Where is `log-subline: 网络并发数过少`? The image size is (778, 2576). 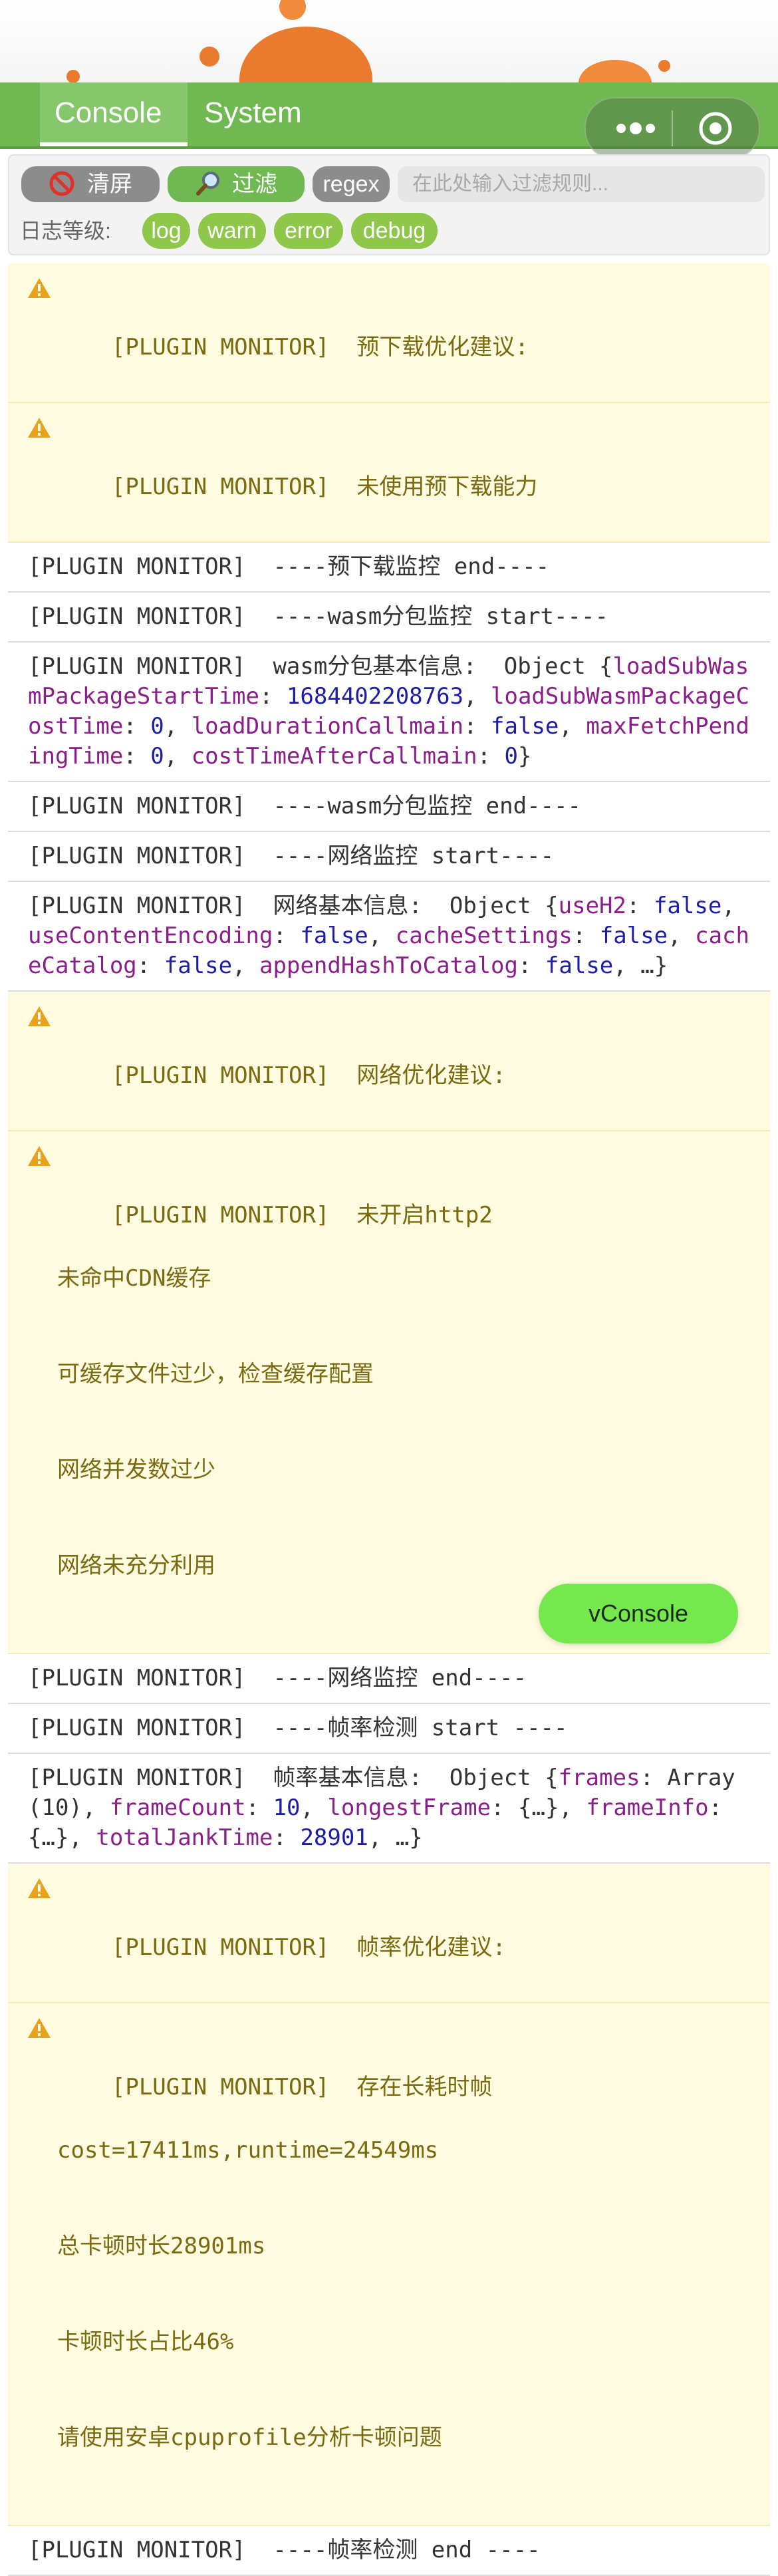
log-subline: 网络并发数过少 is located at coordinates (136, 1470).